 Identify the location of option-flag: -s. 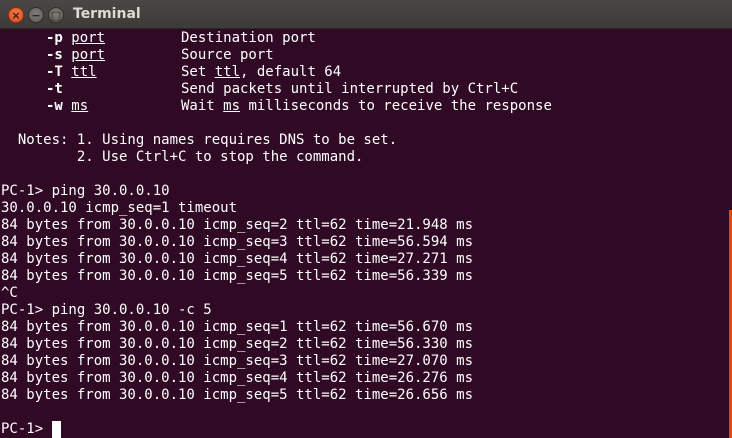
(54, 55).